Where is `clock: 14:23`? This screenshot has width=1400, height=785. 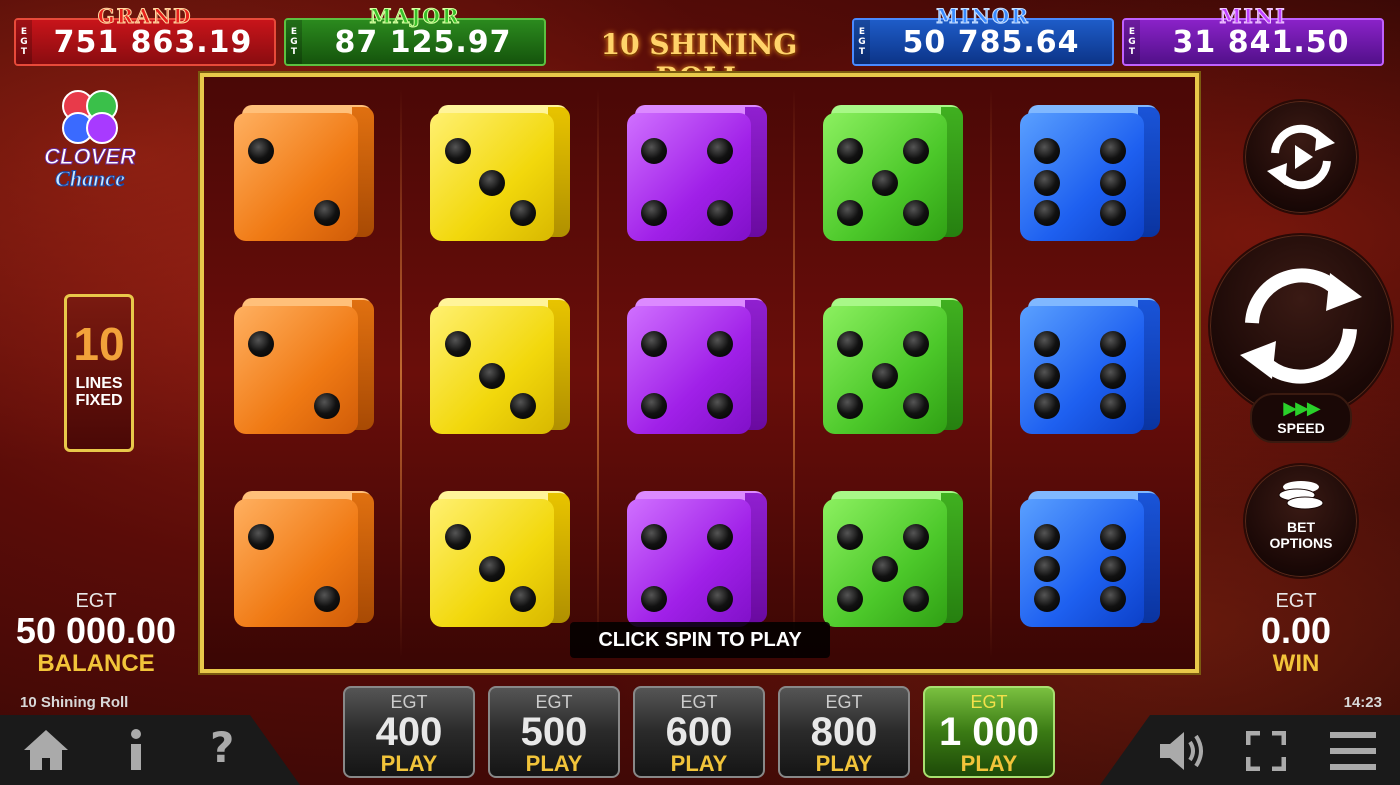 clock: 14:23 is located at coordinates (1362, 702).